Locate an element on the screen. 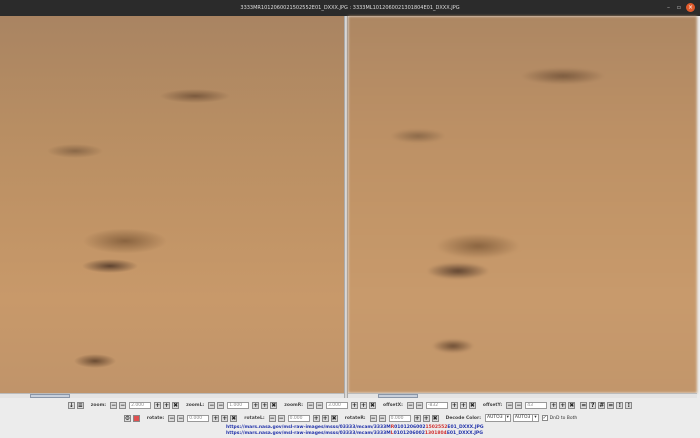  maximize-button: ▫ is located at coordinates (679, 8).